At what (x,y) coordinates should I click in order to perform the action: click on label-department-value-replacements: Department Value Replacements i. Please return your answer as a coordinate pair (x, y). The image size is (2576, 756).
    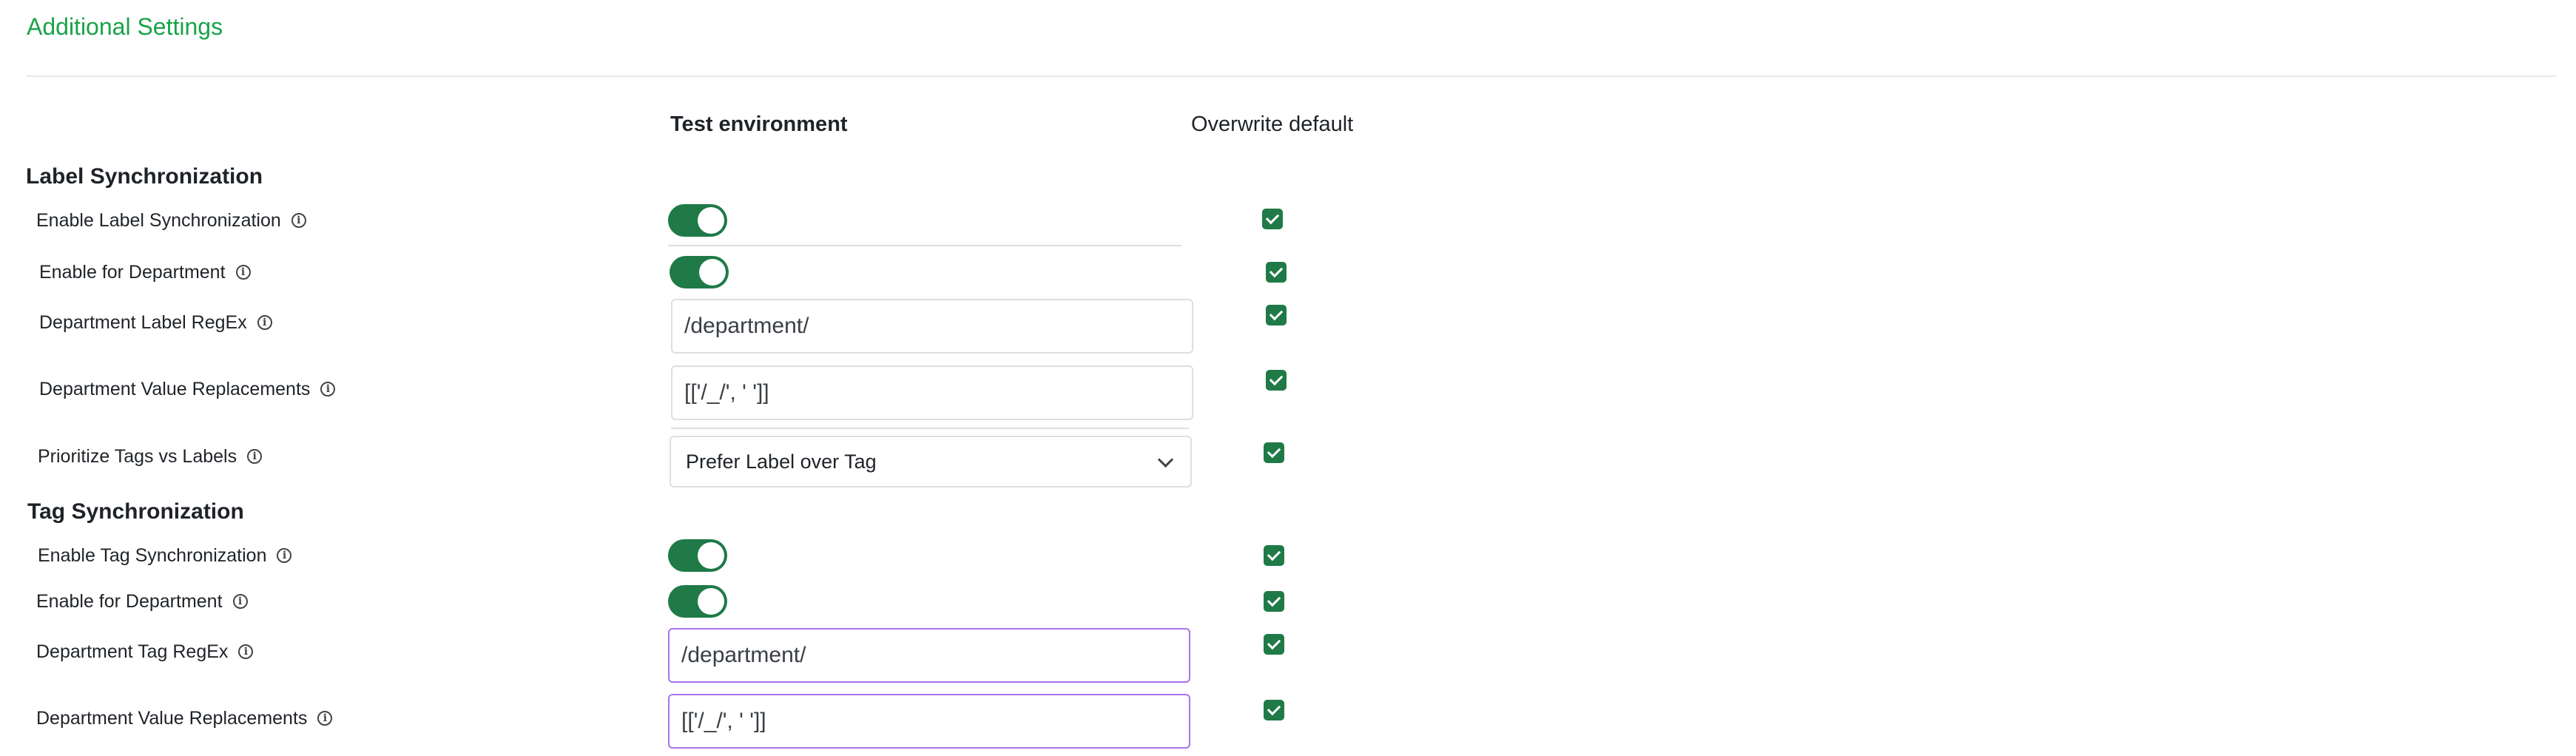
    Looking at the image, I should click on (187, 389).